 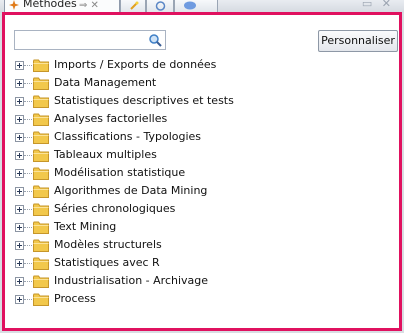 What do you see at coordinates (108, 244) in the screenshot?
I see `tree-item-label: Modèles structurels` at bounding box center [108, 244].